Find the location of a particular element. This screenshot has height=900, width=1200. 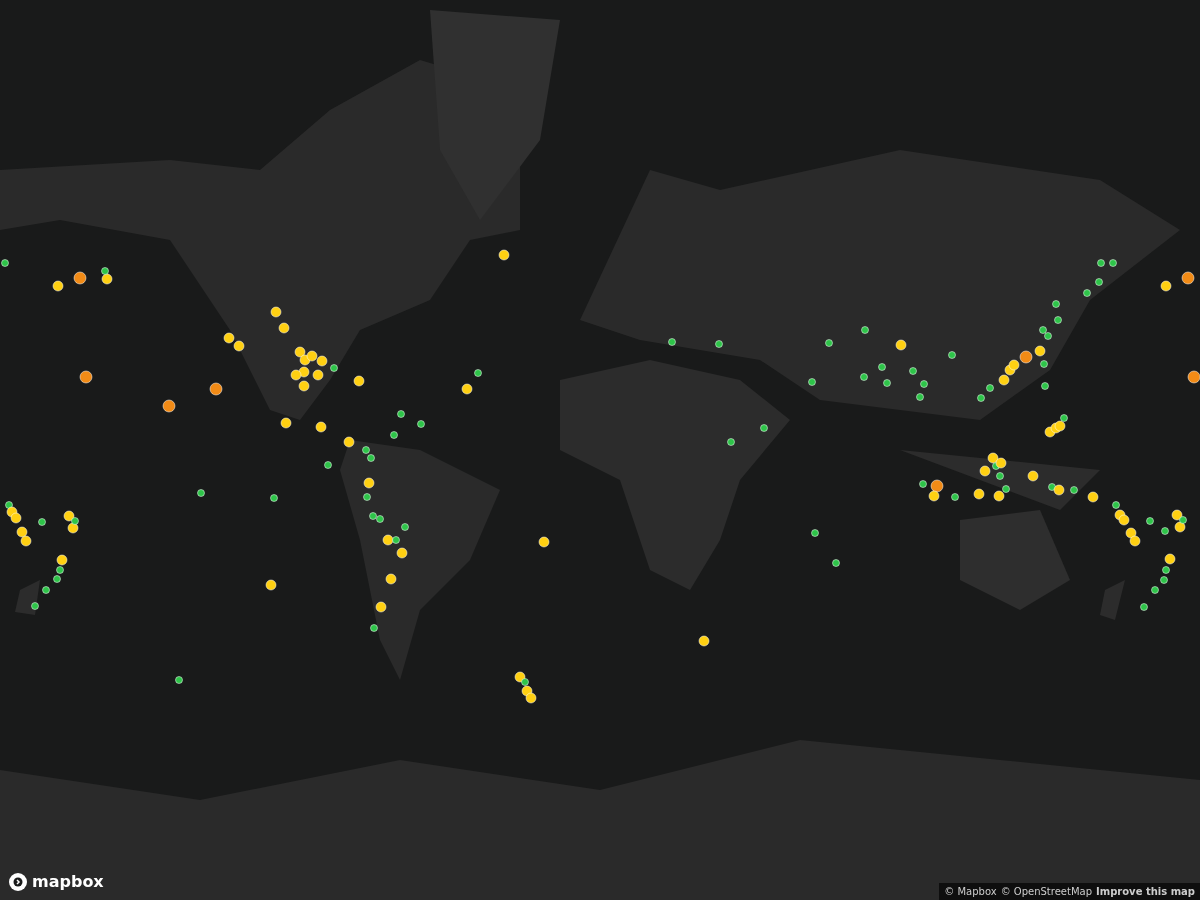

attribution-link: © Mapbox is located at coordinates (970, 891).